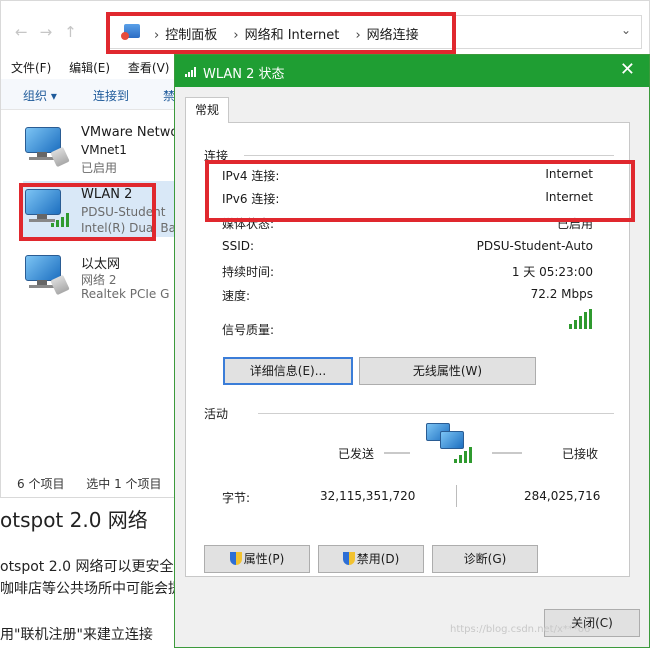 This screenshot has width=650, height=648. What do you see at coordinates (149, 68) in the screenshot?
I see `menu-view: 查看(V)` at bounding box center [149, 68].